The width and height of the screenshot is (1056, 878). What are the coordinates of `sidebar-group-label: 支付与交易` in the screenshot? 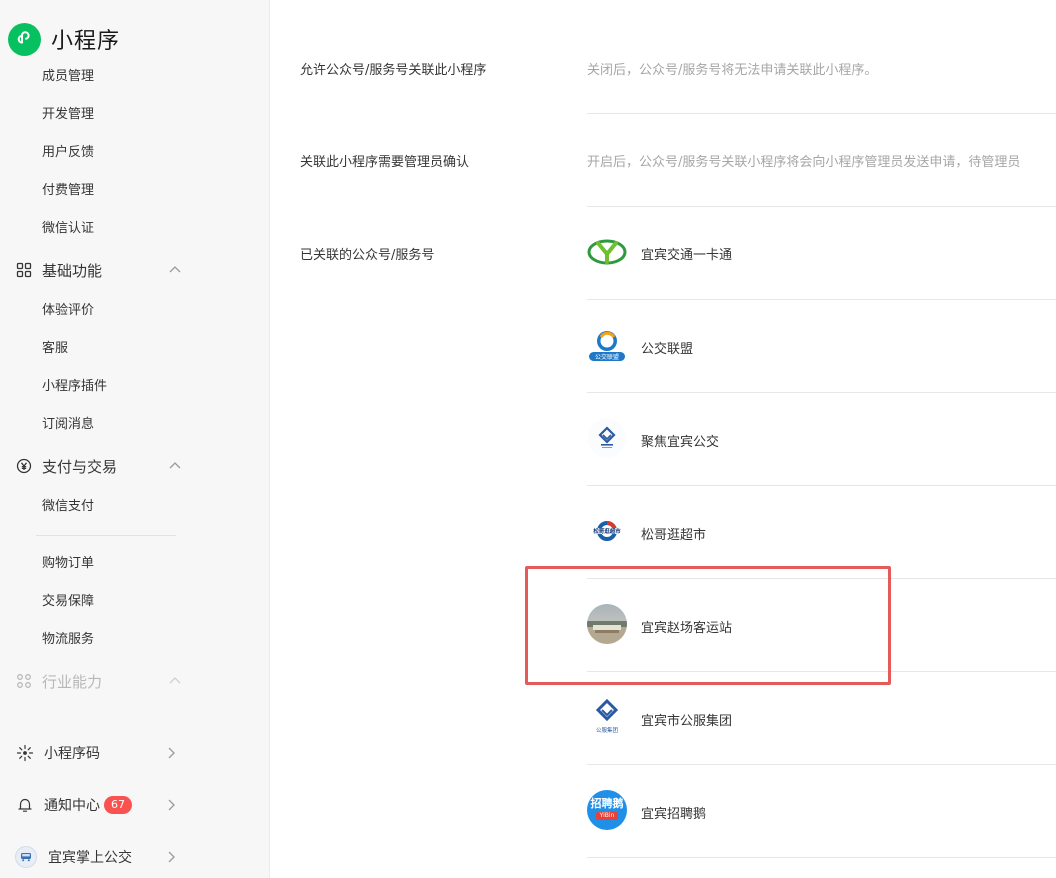 It's located at (80, 466).